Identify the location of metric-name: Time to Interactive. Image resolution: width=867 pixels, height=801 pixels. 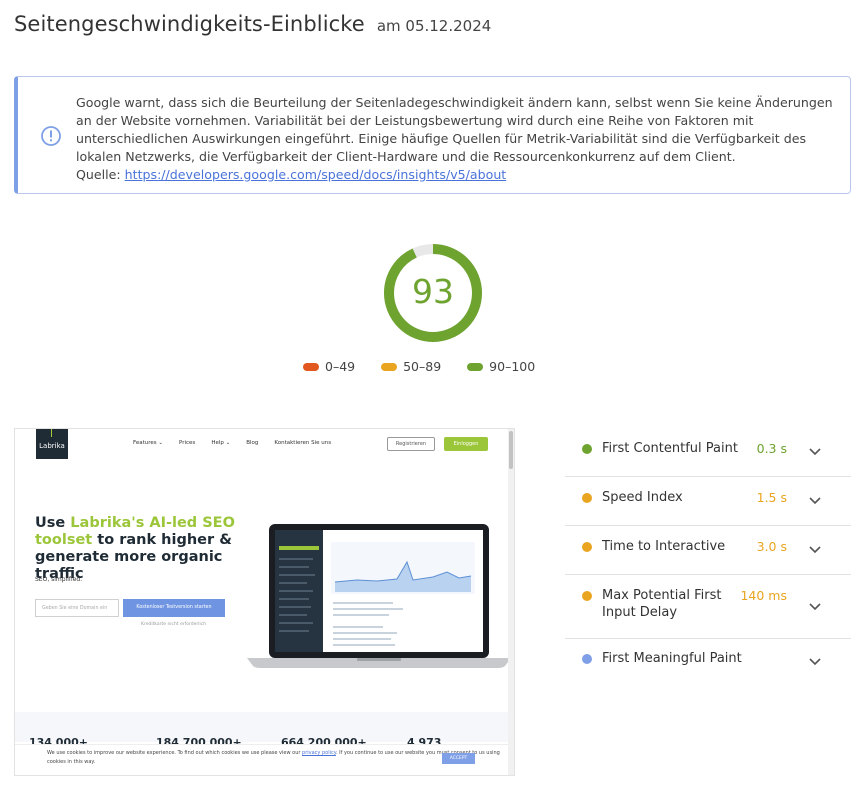
(664, 546).